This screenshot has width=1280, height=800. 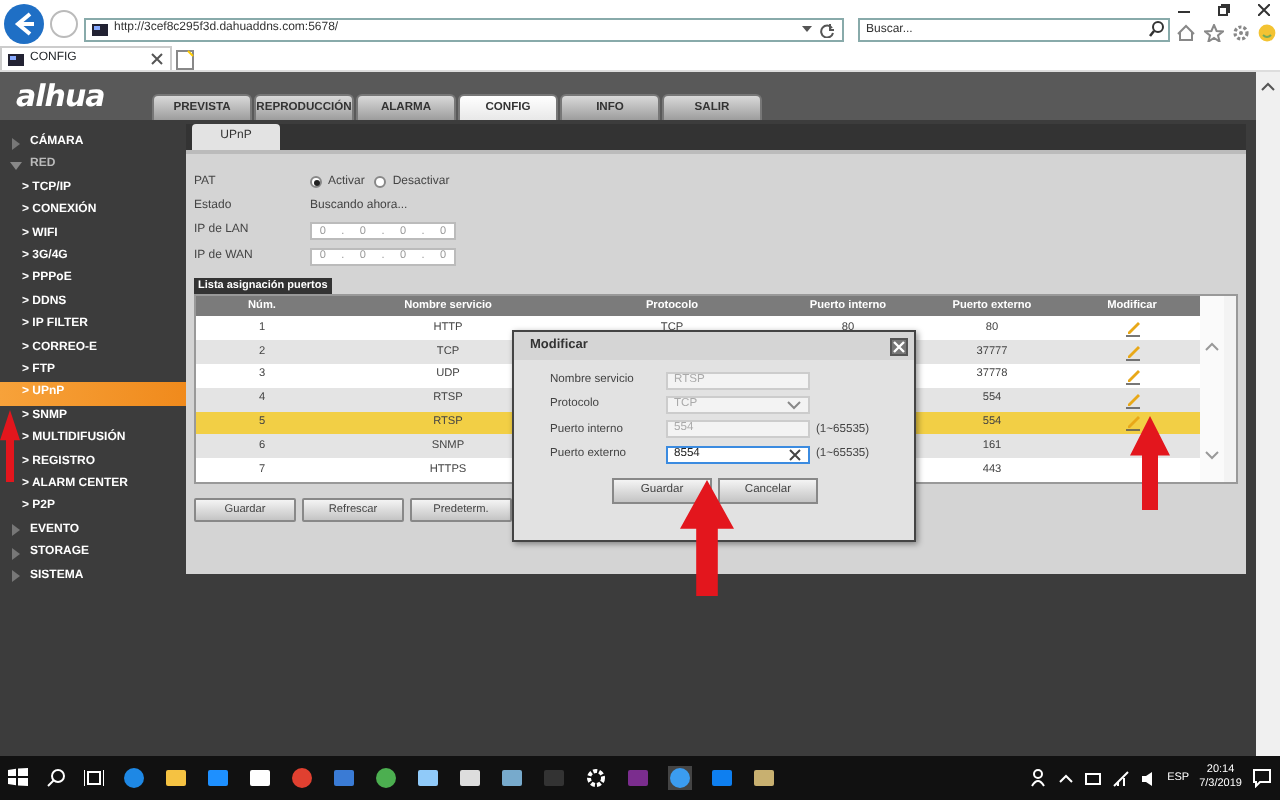 What do you see at coordinates (828, 29) in the screenshot?
I see `refresh-icon` at bounding box center [828, 29].